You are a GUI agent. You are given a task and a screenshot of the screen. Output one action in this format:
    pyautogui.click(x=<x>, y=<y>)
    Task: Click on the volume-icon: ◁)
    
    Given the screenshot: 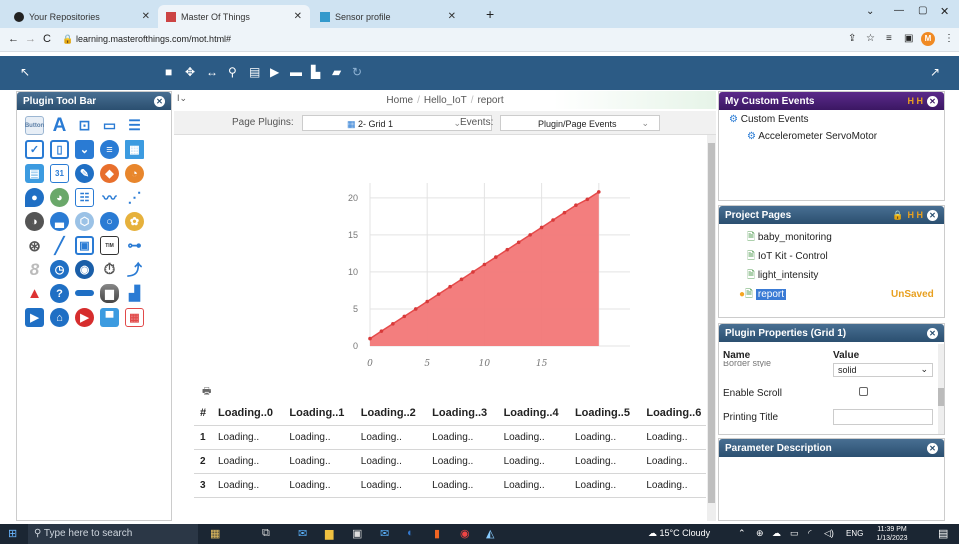 What is the action you would take?
    pyautogui.click(x=829, y=533)
    